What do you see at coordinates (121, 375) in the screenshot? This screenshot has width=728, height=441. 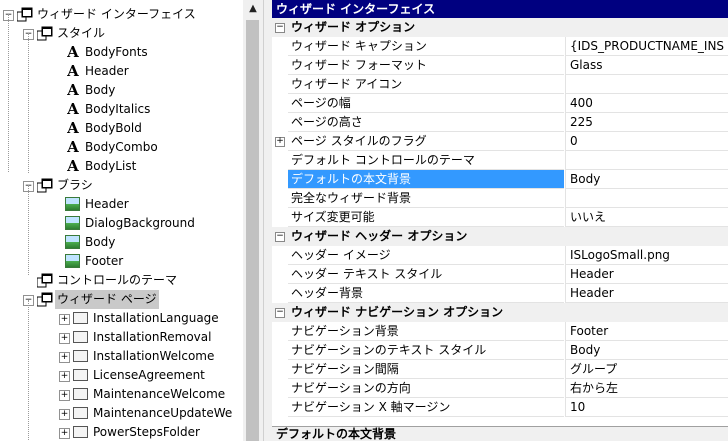 I see `tree-node: + LicenseAgreement` at bounding box center [121, 375].